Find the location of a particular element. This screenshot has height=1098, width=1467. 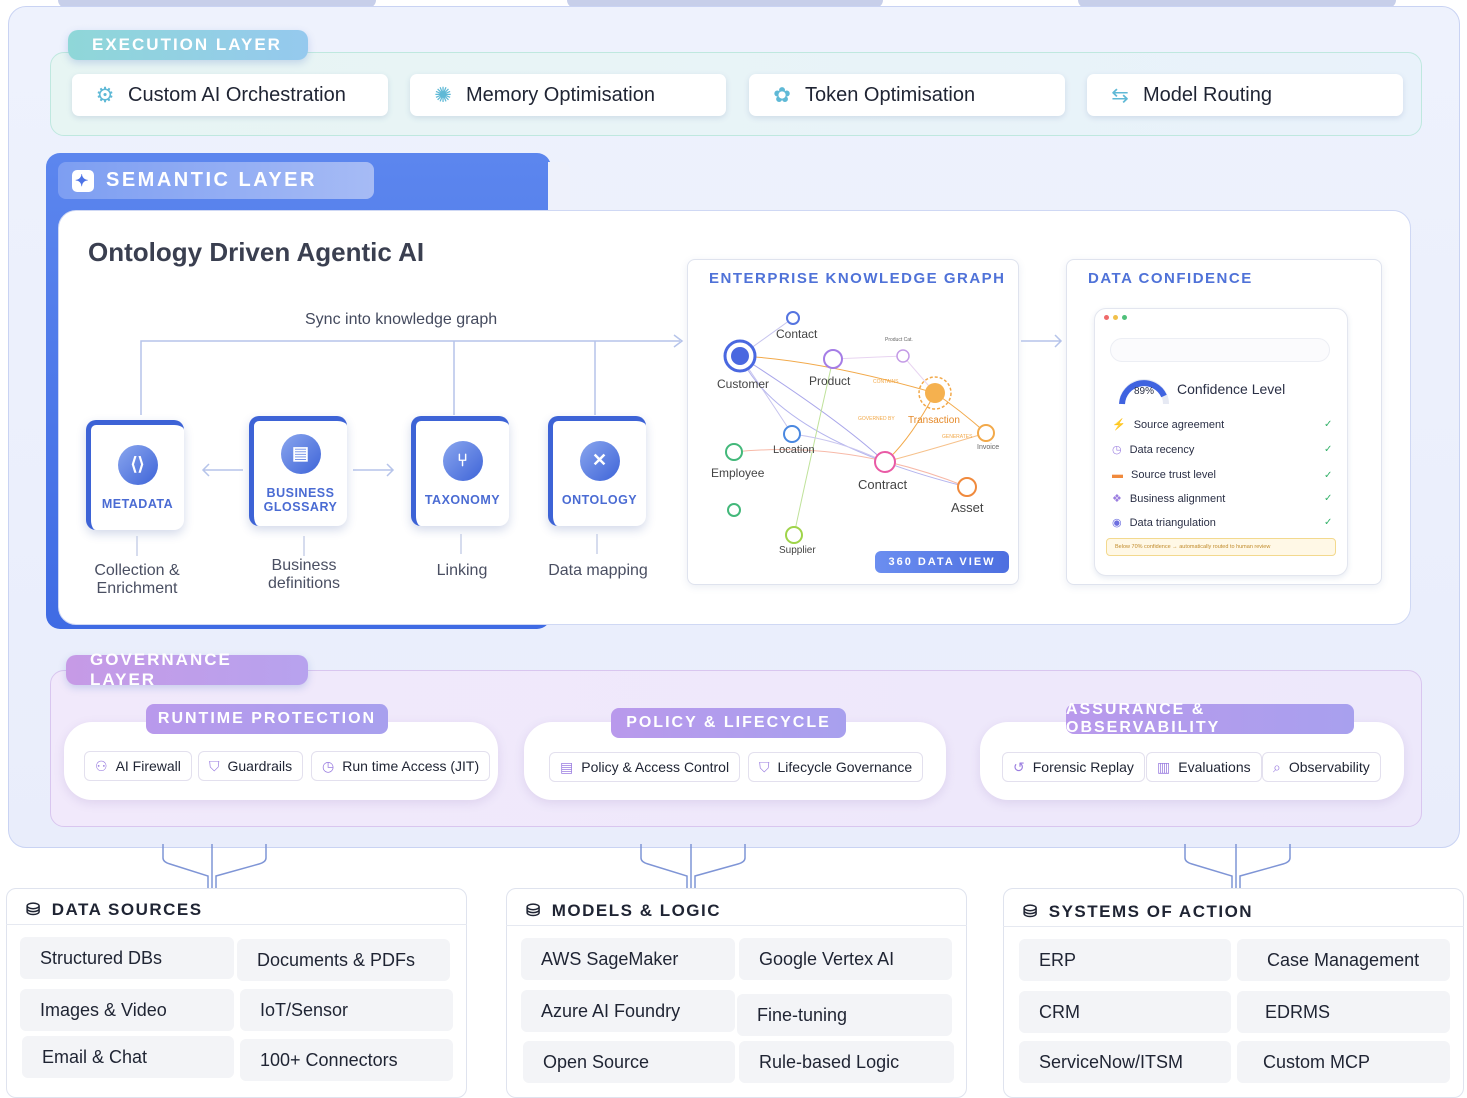

chip-label: Forensic Replay is located at coordinates (1083, 767).